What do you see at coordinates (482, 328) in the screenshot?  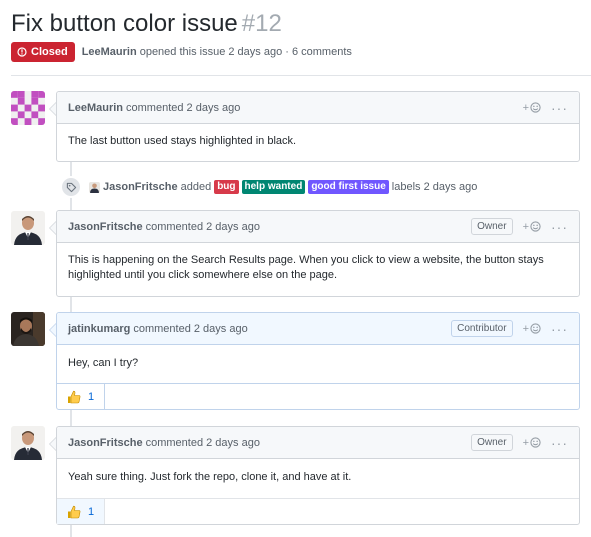 I see `contributor-badge: Contributor` at bounding box center [482, 328].